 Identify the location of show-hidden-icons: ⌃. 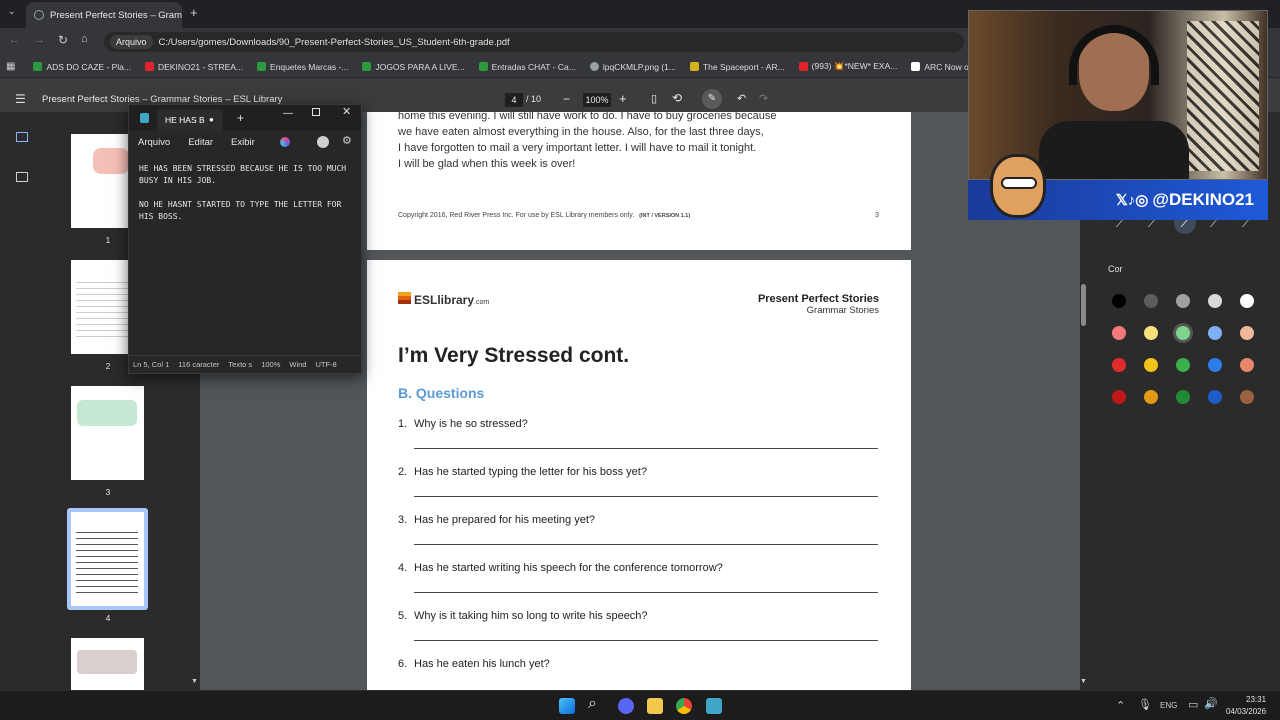
(1120, 705).